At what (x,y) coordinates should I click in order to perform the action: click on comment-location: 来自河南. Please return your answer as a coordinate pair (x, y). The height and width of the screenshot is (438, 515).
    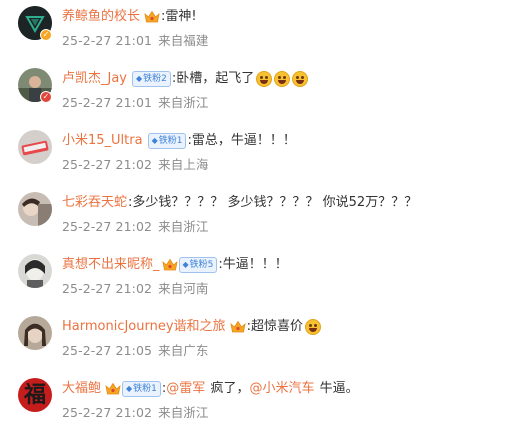
    Looking at the image, I should click on (183, 288).